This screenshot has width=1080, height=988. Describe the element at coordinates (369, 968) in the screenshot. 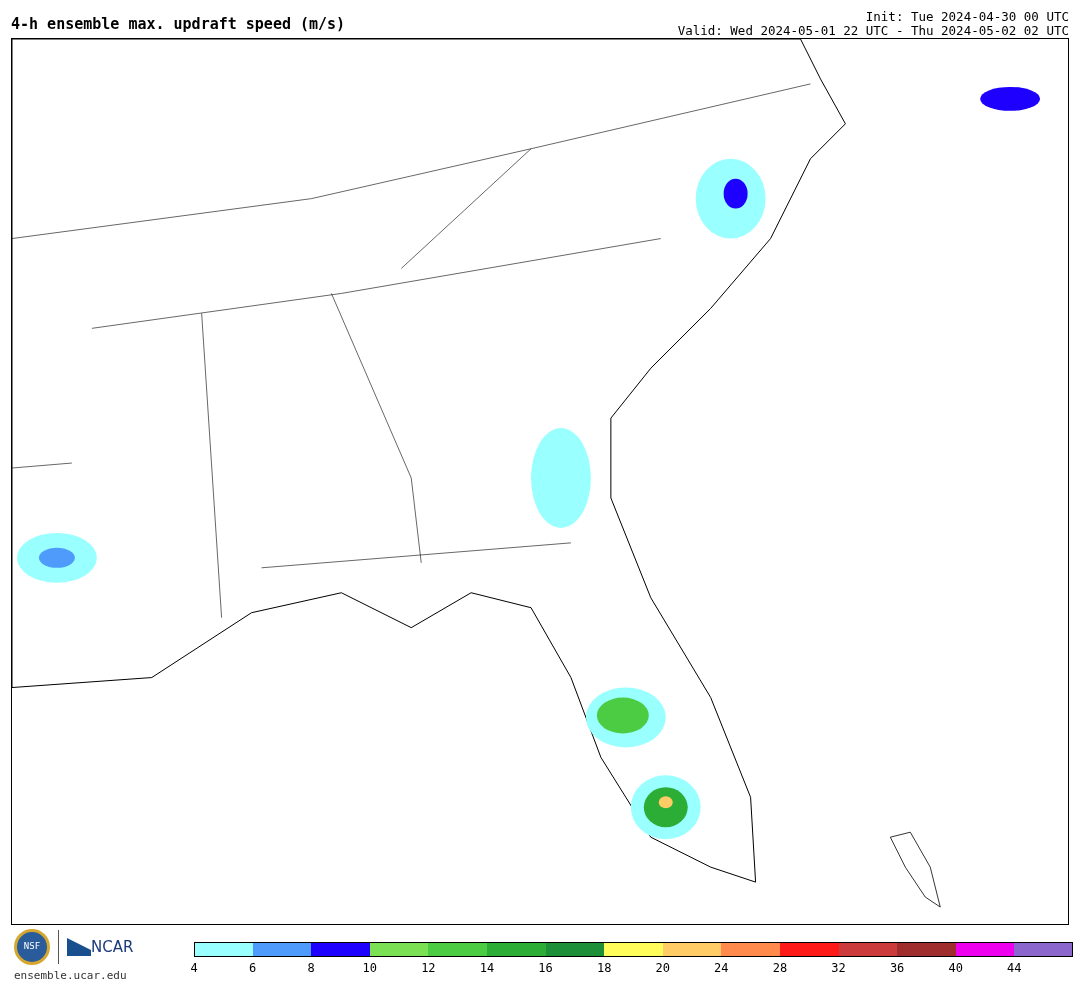

I see `tick-label: 10` at that location.